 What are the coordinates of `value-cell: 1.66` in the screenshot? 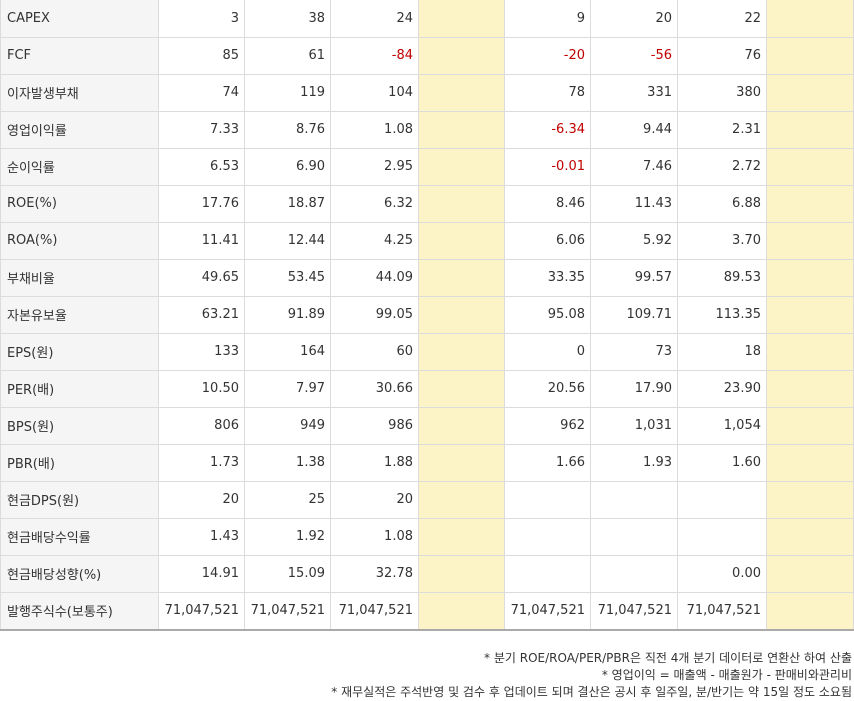 It's located at (547, 462).